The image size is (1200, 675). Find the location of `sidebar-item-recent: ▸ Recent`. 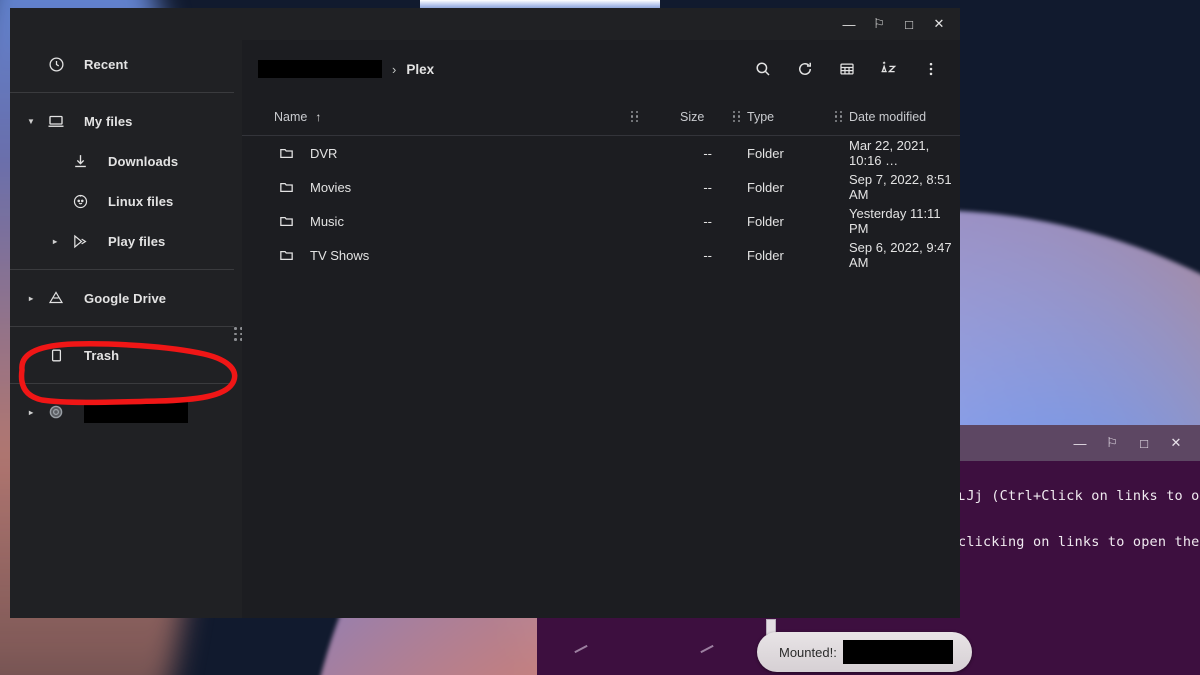

sidebar-item-recent: ▸ Recent is located at coordinates (119, 64).